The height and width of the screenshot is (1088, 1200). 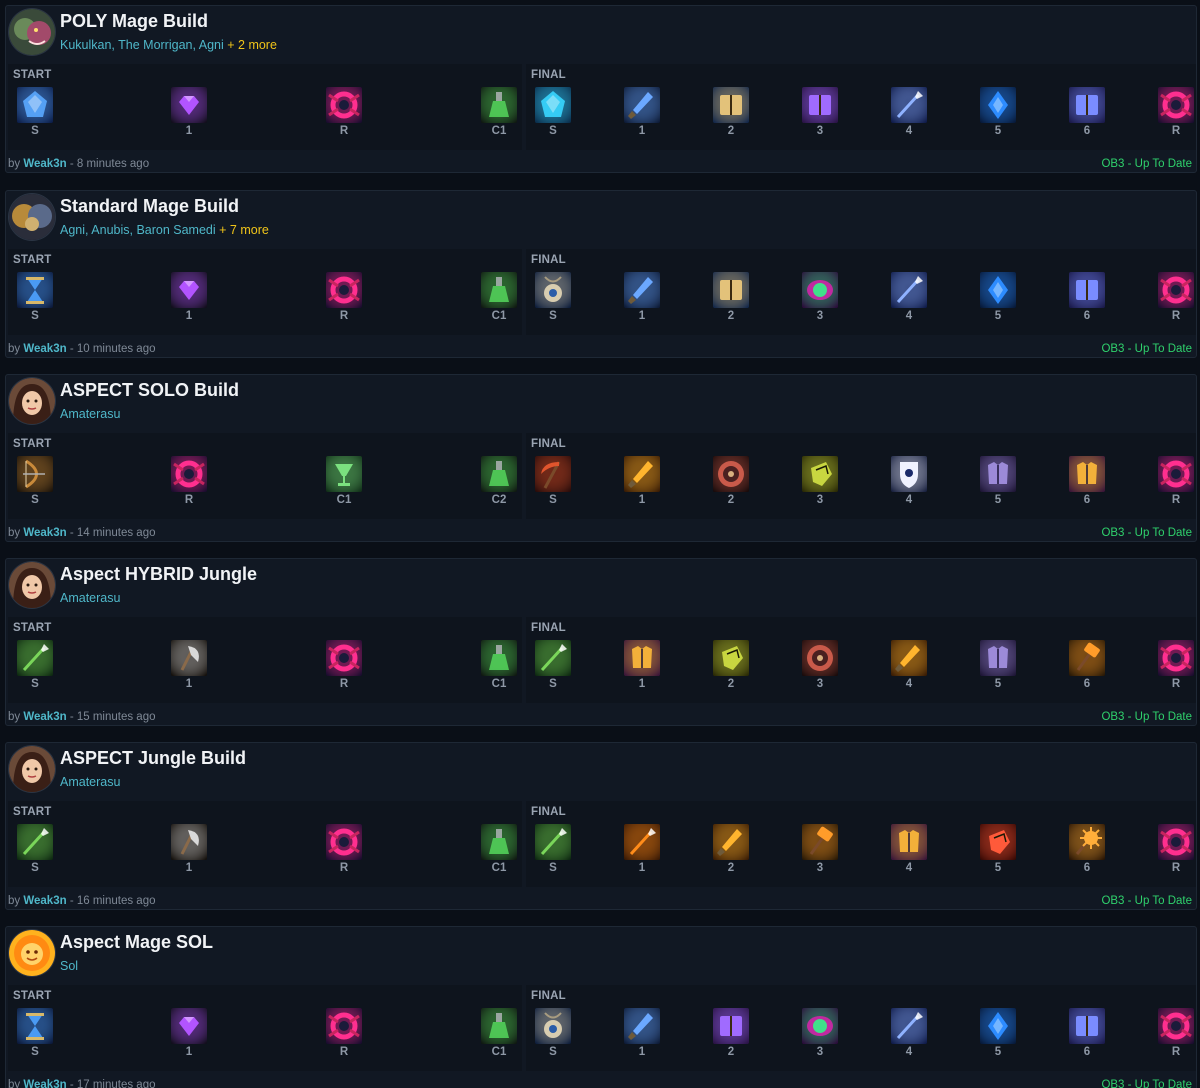 What do you see at coordinates (32, 953) in the screenshot?
I see `sol-portrait-icon` at bounding box center [32, 953].